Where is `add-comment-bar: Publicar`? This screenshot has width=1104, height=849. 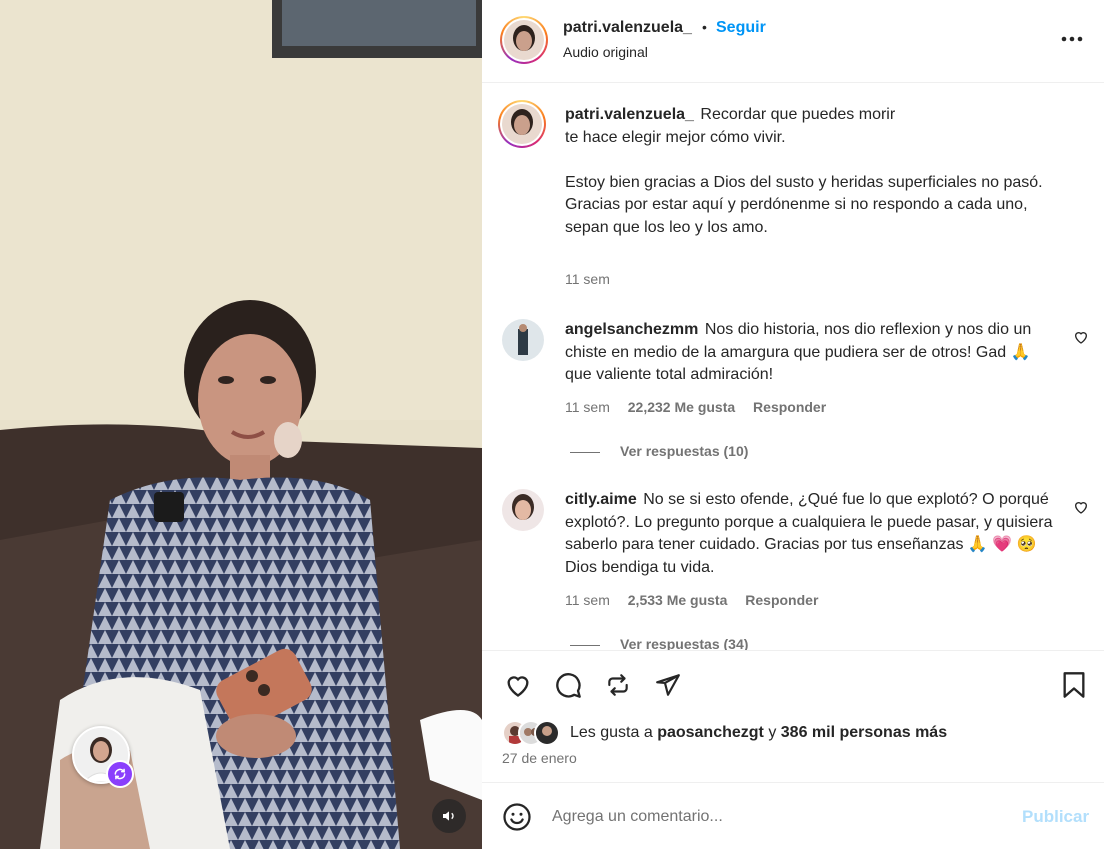 add-comment-bar: Publicar is located at coordinates (793, 815).